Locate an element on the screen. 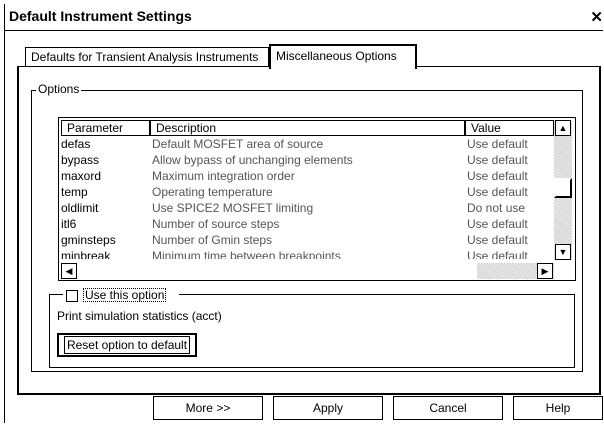  parameter-cell: minbreak is located at coordinates (86, 254).